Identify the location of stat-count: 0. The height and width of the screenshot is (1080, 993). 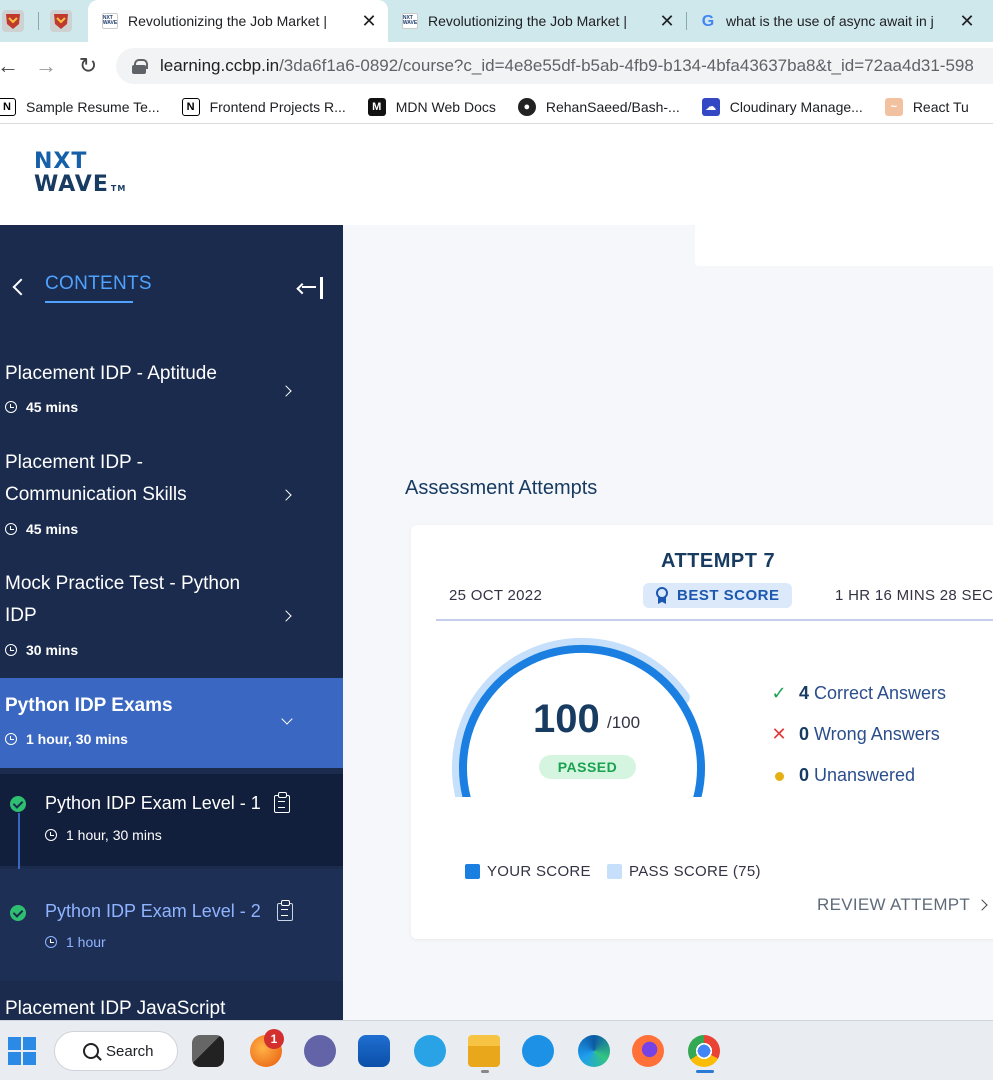
(804, 734).